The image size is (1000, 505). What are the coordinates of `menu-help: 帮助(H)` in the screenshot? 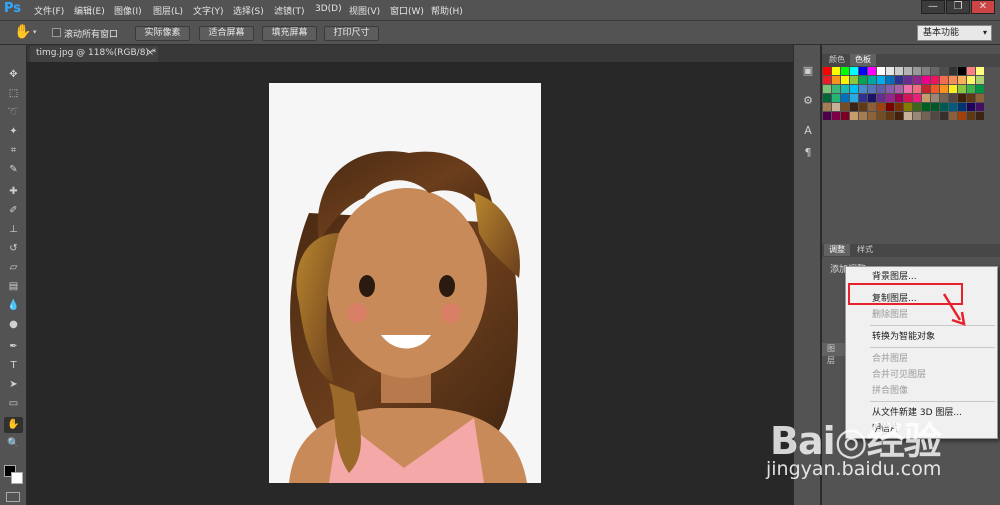 It's located at (447, 10).